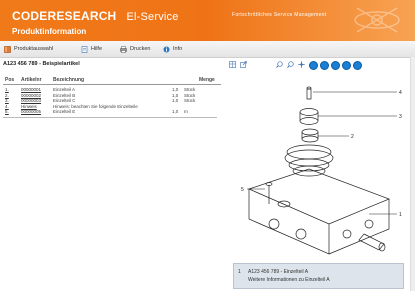  Describe the element at coordinates (357, 65) in the screenshot. I see `nav-end-icon` at that location.